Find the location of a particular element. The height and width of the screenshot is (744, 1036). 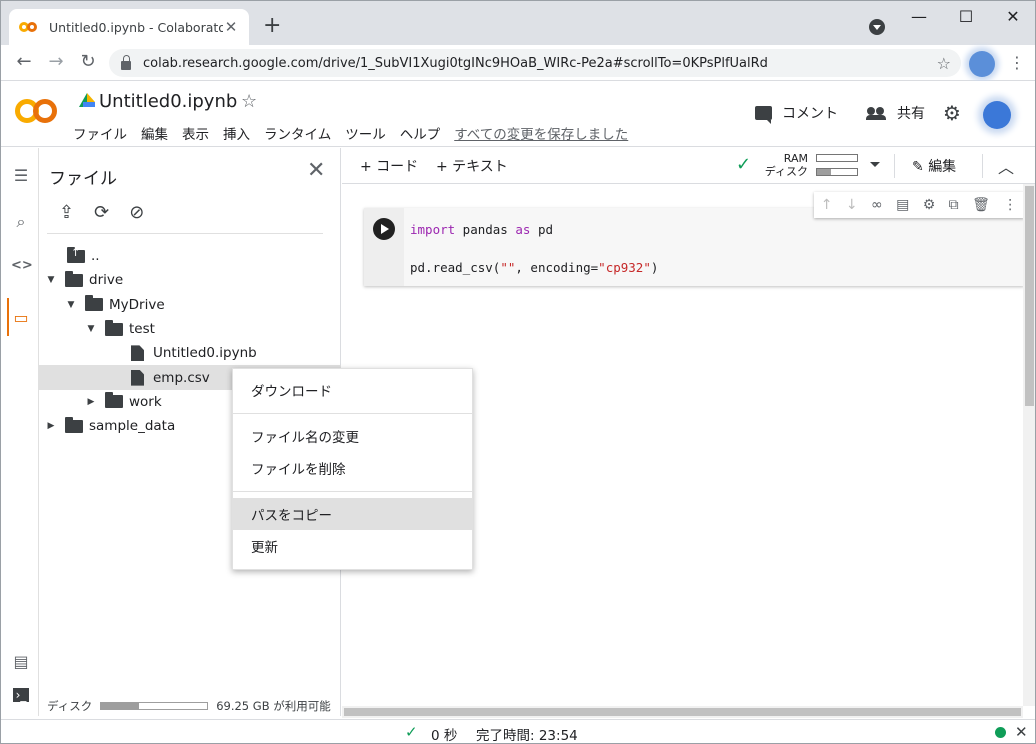

unmount-drive-icon: ⊘ is located at coordinates (136, 212).